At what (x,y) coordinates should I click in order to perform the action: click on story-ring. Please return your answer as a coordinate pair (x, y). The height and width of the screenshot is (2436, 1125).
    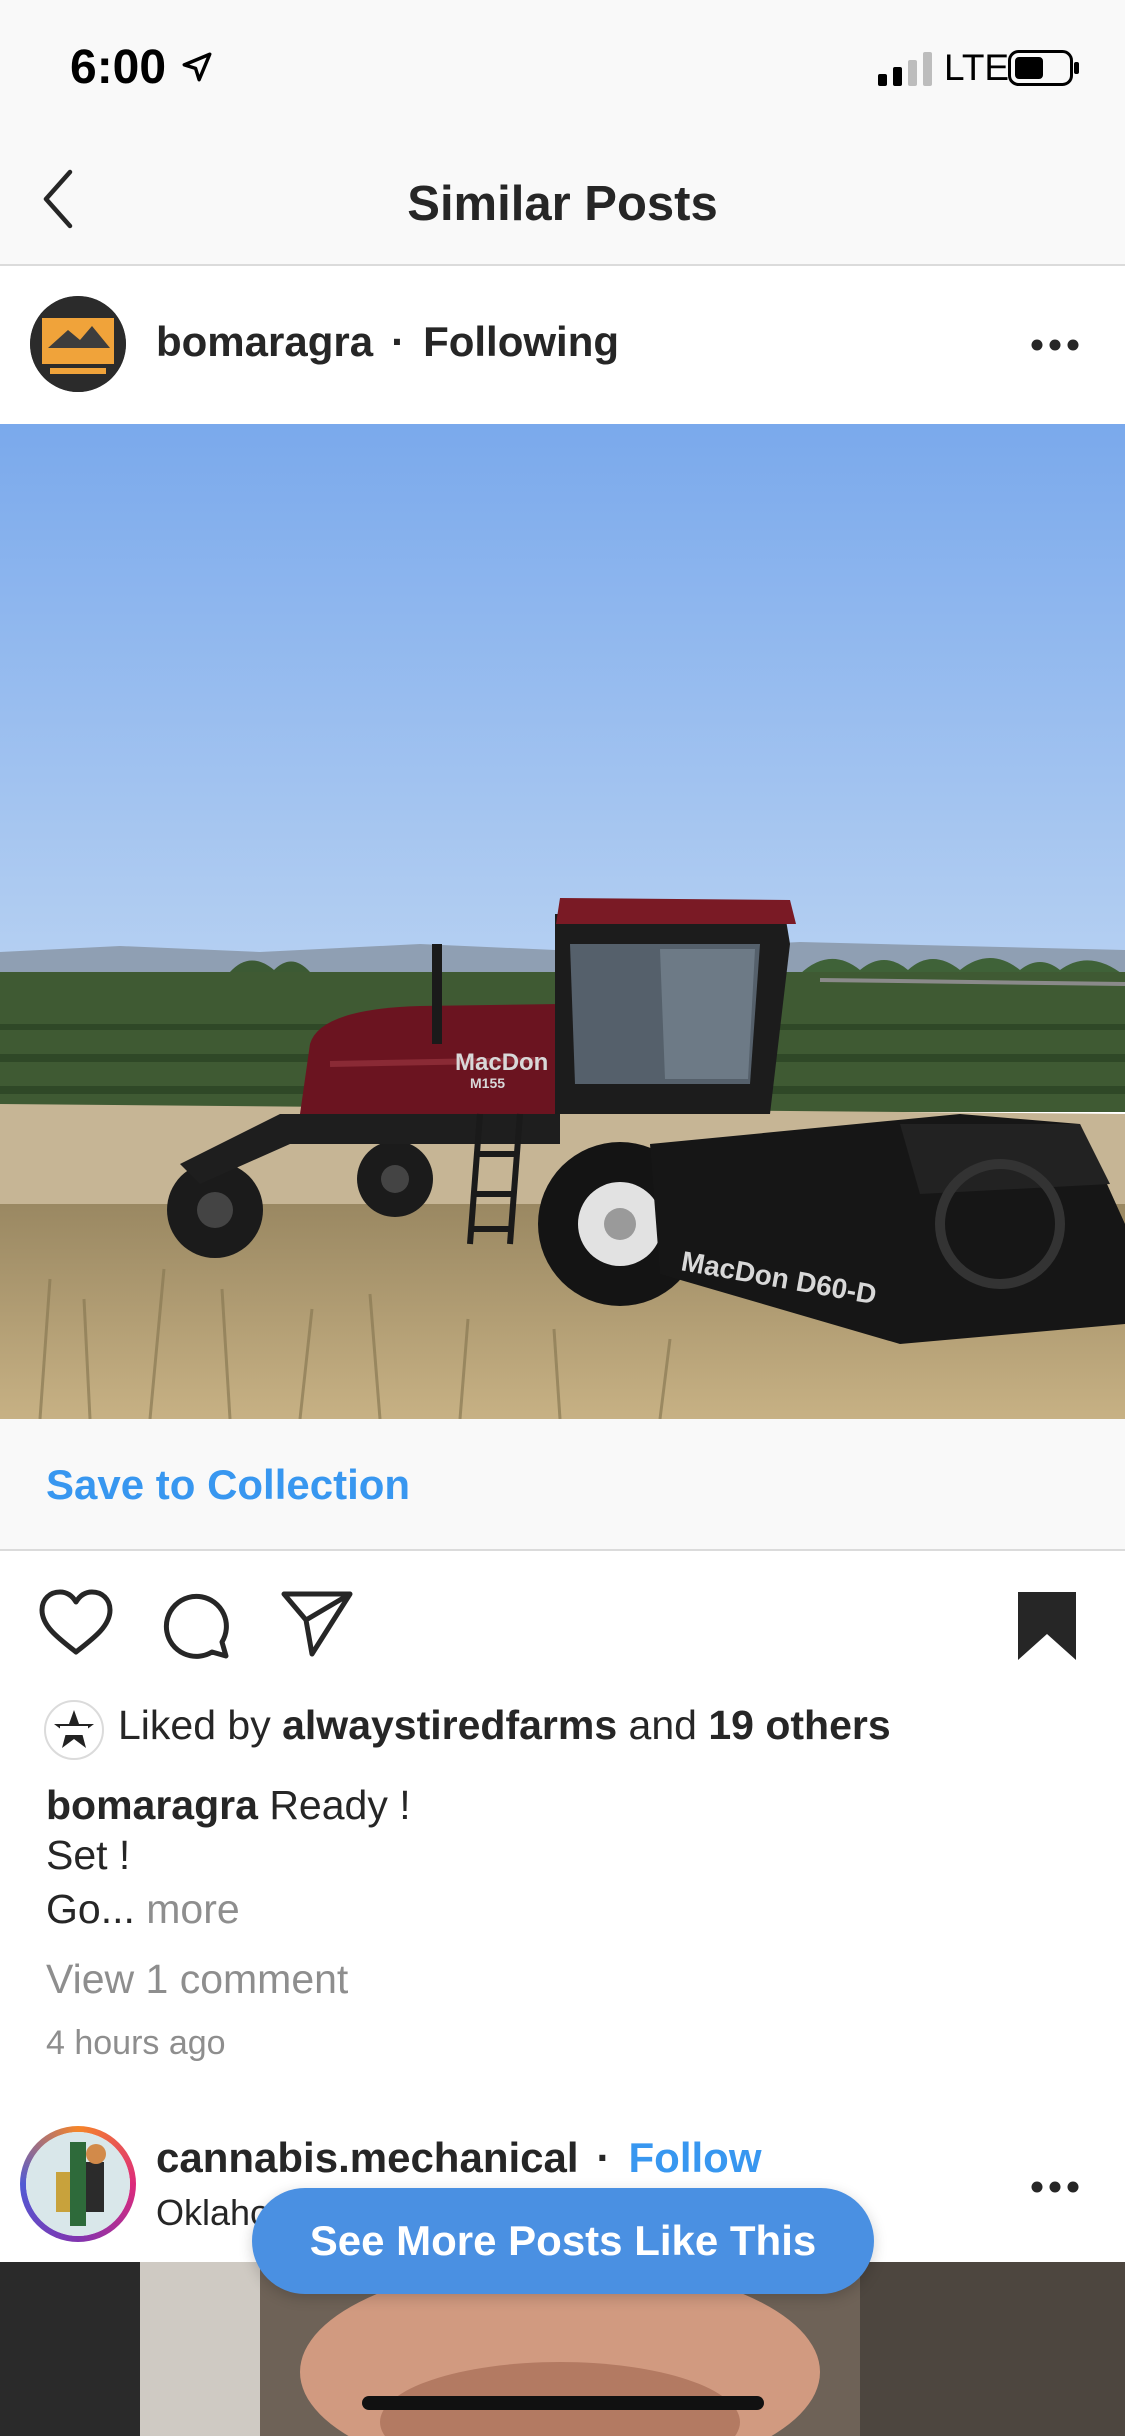
    Looking at the image, I should click on (78, 2184).